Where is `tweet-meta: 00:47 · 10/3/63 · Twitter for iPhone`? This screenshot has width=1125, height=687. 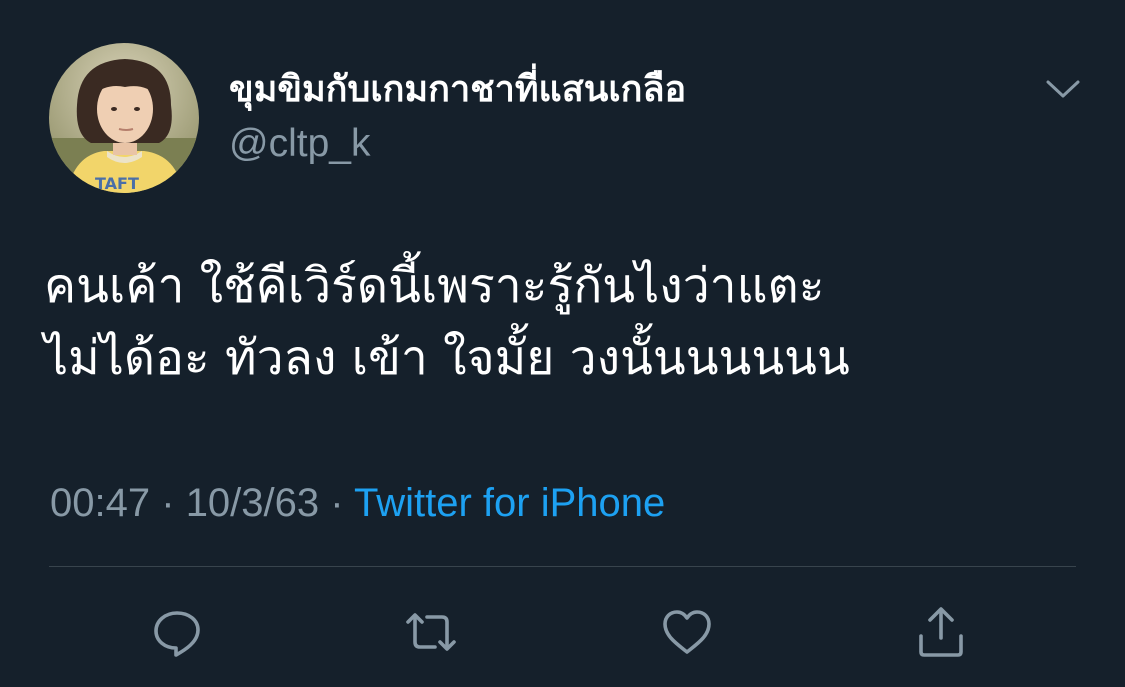
tweet-meta: 00:47 · 10/3/63 · Twitter for iPhone is located at coordinates (357, 503).